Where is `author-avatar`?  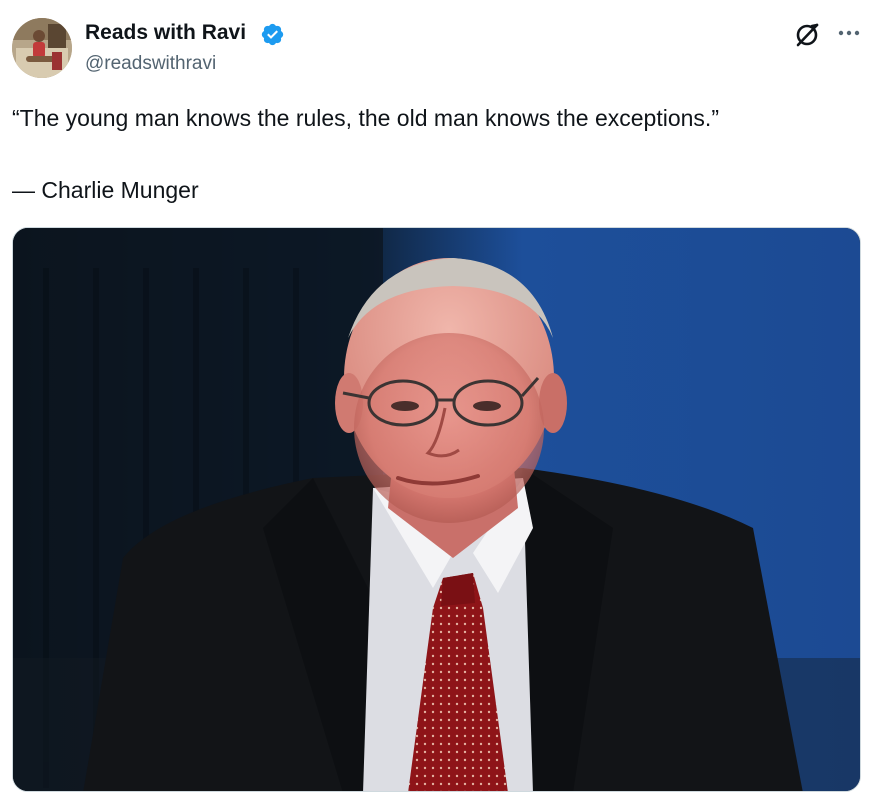
author-avatar is located at coordinates (42, 48).